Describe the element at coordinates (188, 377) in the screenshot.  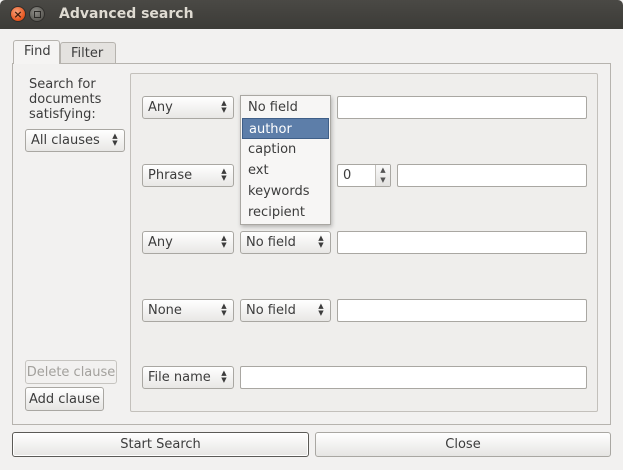
I see `clause-5-type-select: File name ▲ ▼` at that location.